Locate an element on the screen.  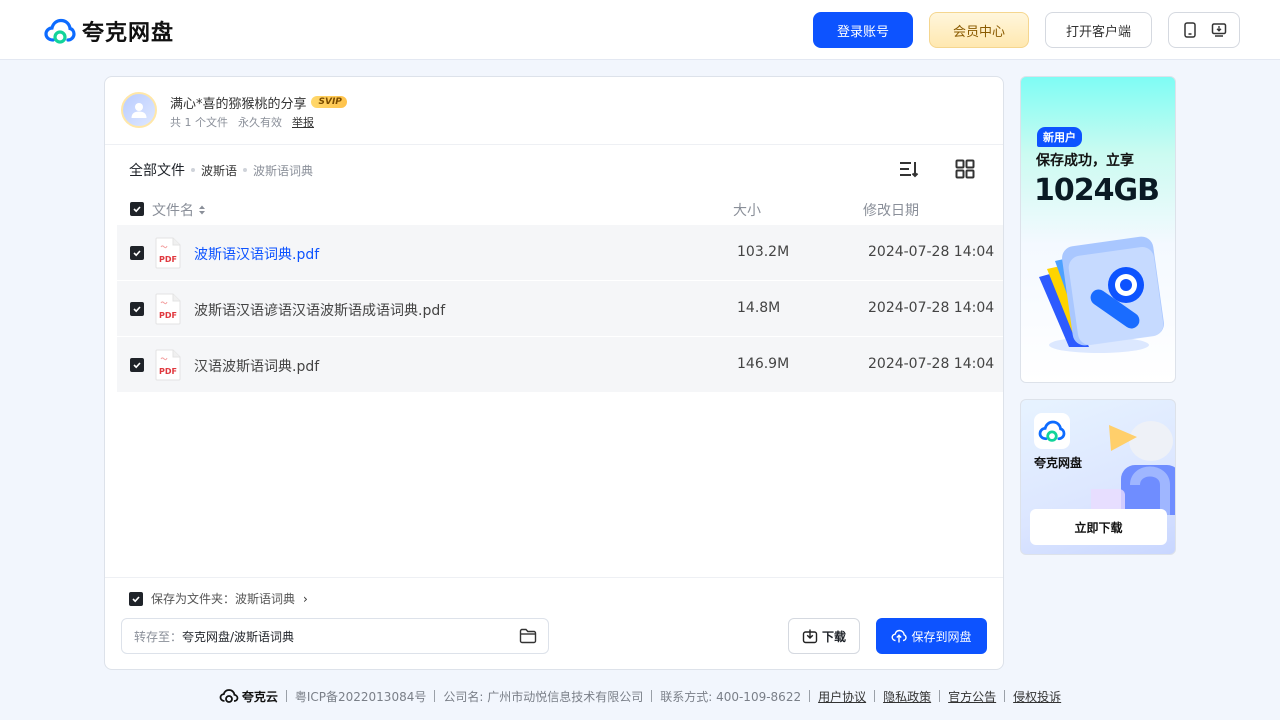
footer-brand-name: 夸克云 is located at coordinates (259, 696).